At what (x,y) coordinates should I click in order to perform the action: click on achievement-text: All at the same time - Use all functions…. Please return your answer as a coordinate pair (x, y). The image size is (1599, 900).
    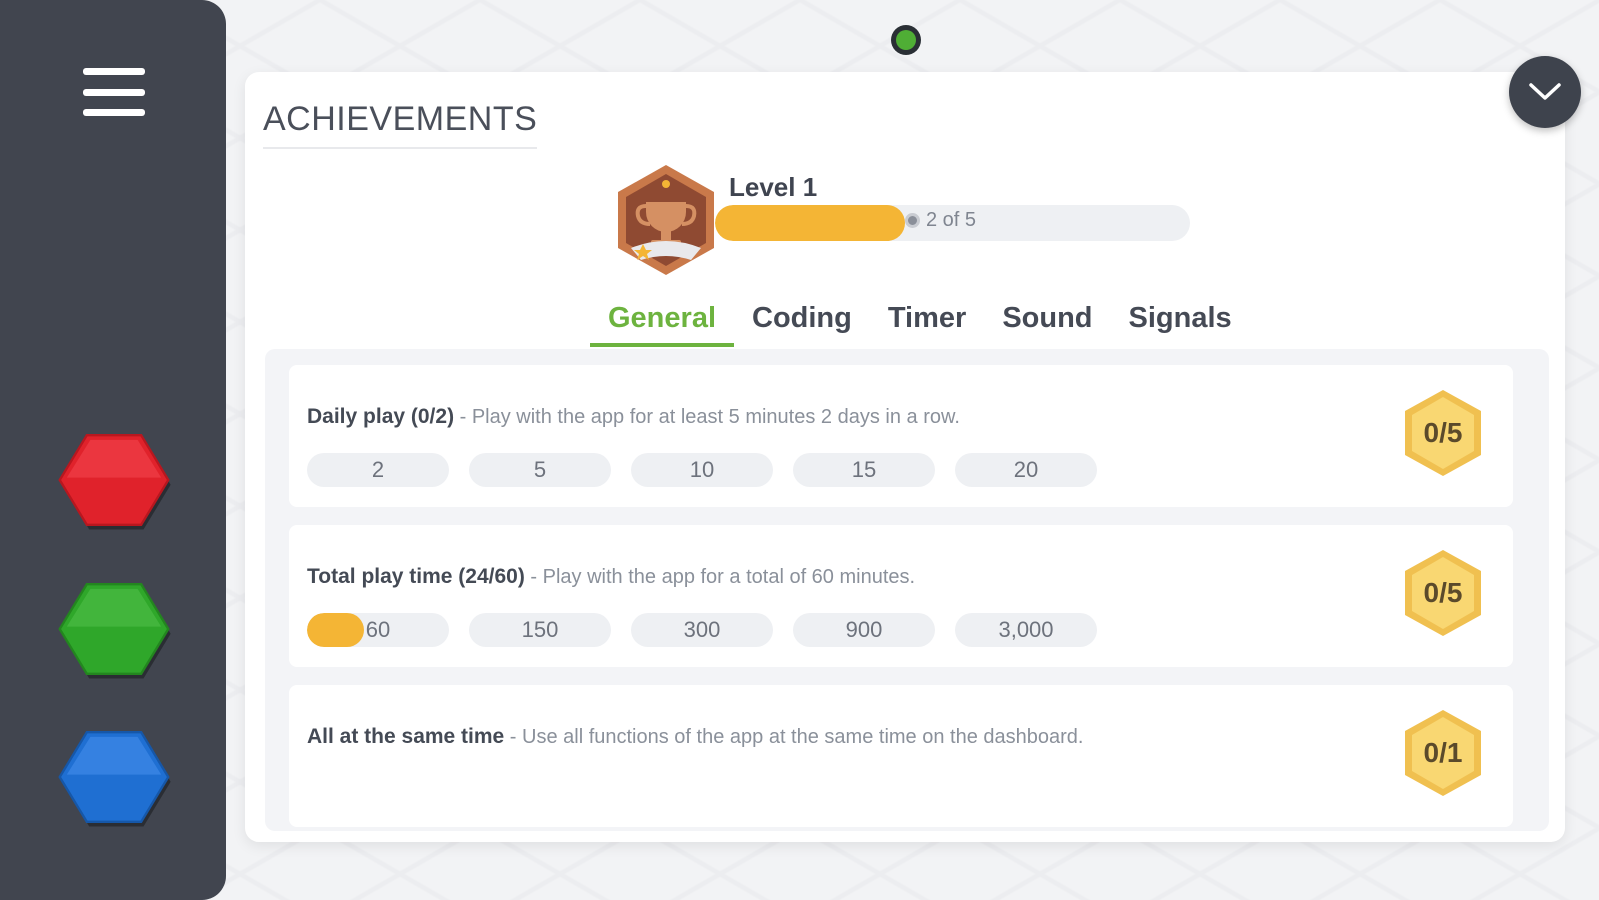
    Looking at the image, I should click on (695, 737).